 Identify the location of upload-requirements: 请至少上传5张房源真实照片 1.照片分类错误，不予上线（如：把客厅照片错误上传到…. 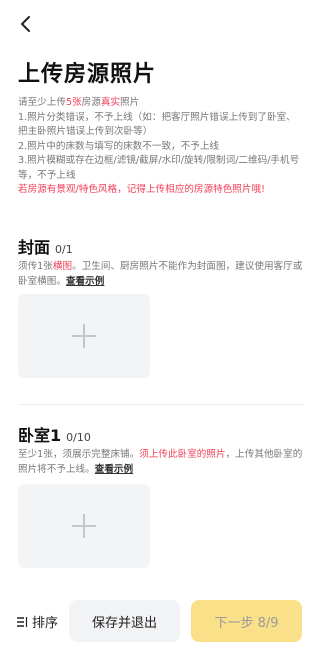
(161, 147).